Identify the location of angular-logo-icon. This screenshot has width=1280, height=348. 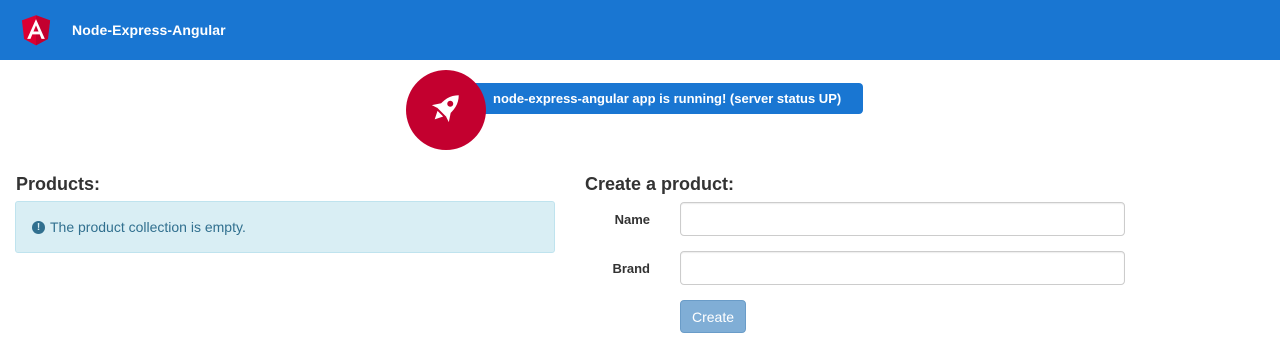
(36, 30).